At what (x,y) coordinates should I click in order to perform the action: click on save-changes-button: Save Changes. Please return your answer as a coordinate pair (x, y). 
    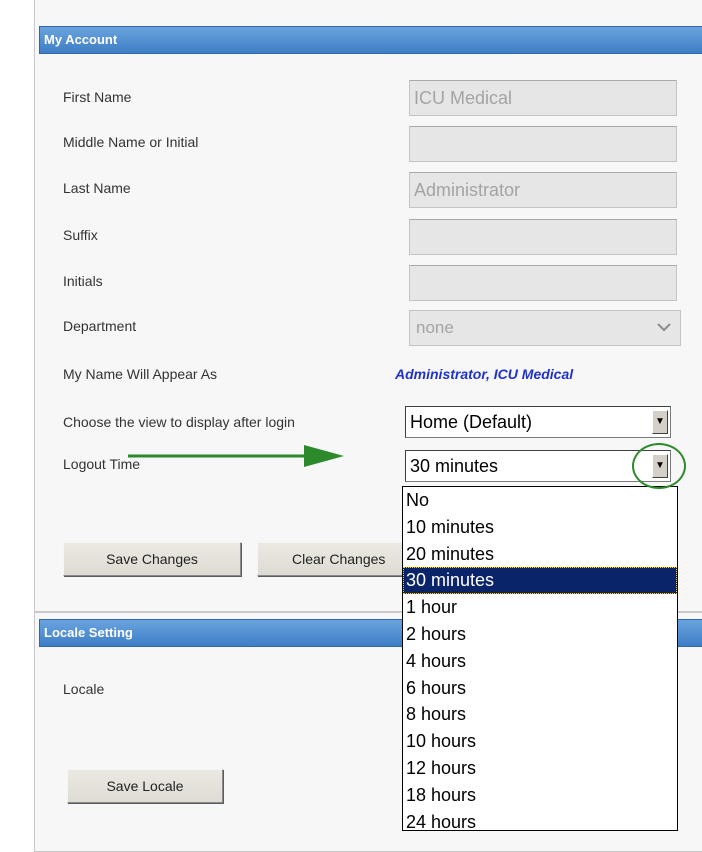
    Looking at the image, I should click on (152, 559).